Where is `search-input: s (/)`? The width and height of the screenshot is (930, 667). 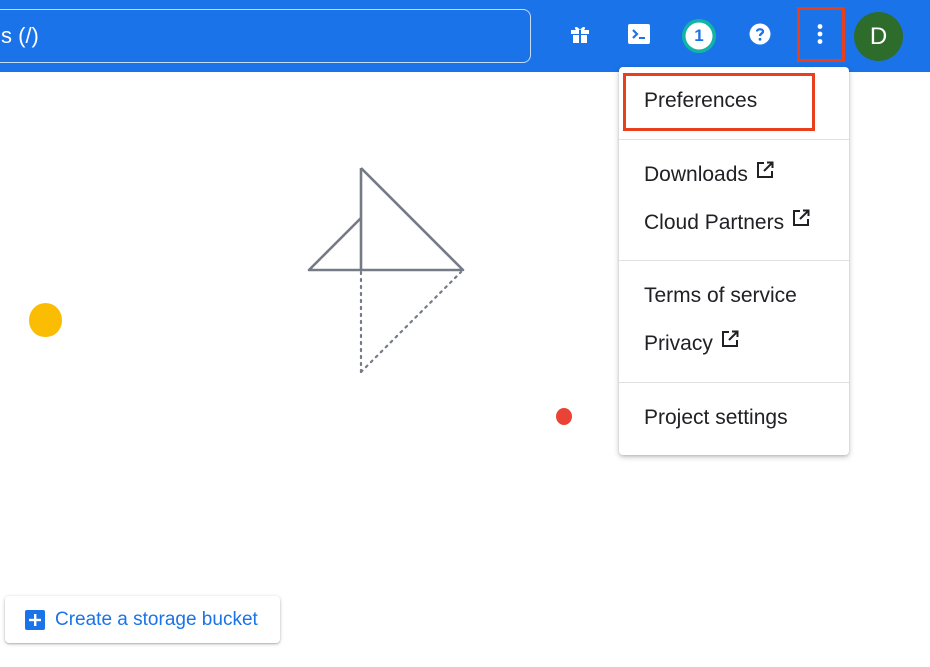
search-input: s (/) is located at coordinates (265, 36).